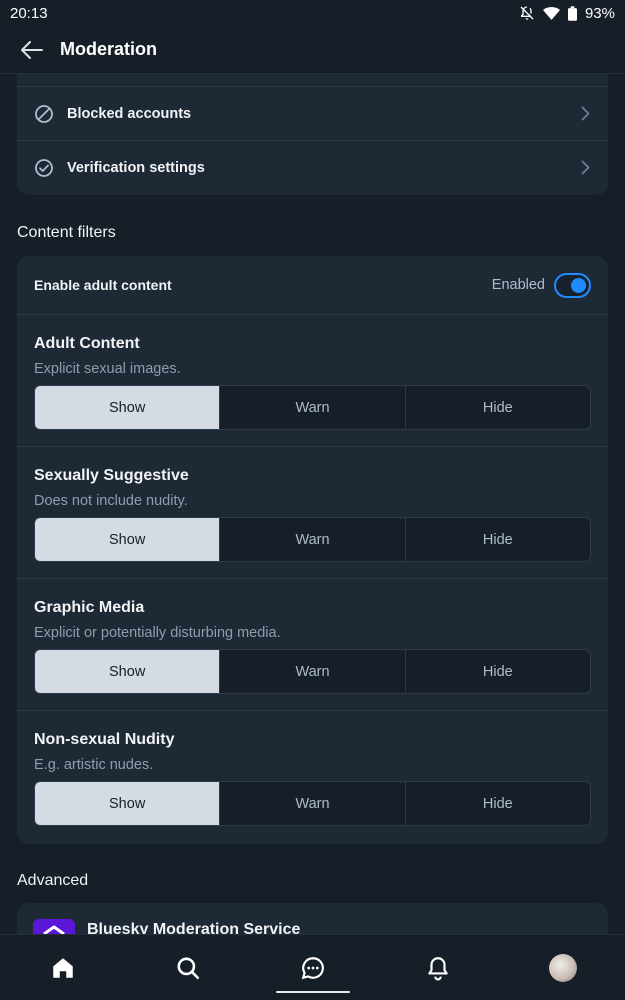 The width and height of the screenshot is (625, 1000). What do you see at coordinates (129, 113) in the screenshot?
I see `blocked-accounts-label: Blocked accounts` at bounding box center [129, 113].